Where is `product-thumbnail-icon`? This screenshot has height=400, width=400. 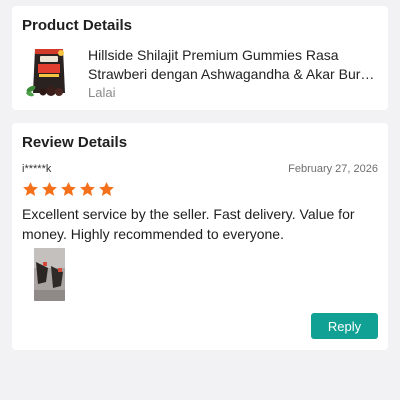 product-thumbnail-icon is located at coordinates (49, 73).